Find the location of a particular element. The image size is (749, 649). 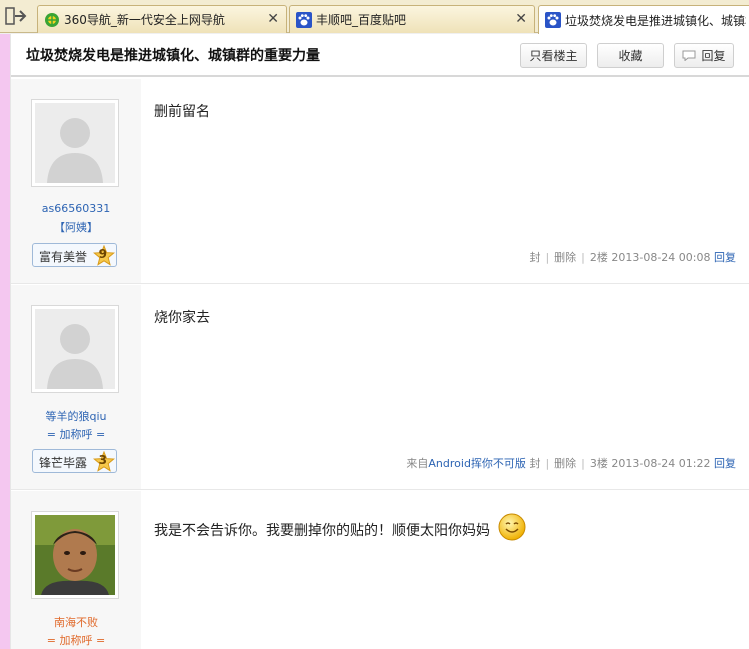

user-photo-avatar is located at coordinates (75, 555).